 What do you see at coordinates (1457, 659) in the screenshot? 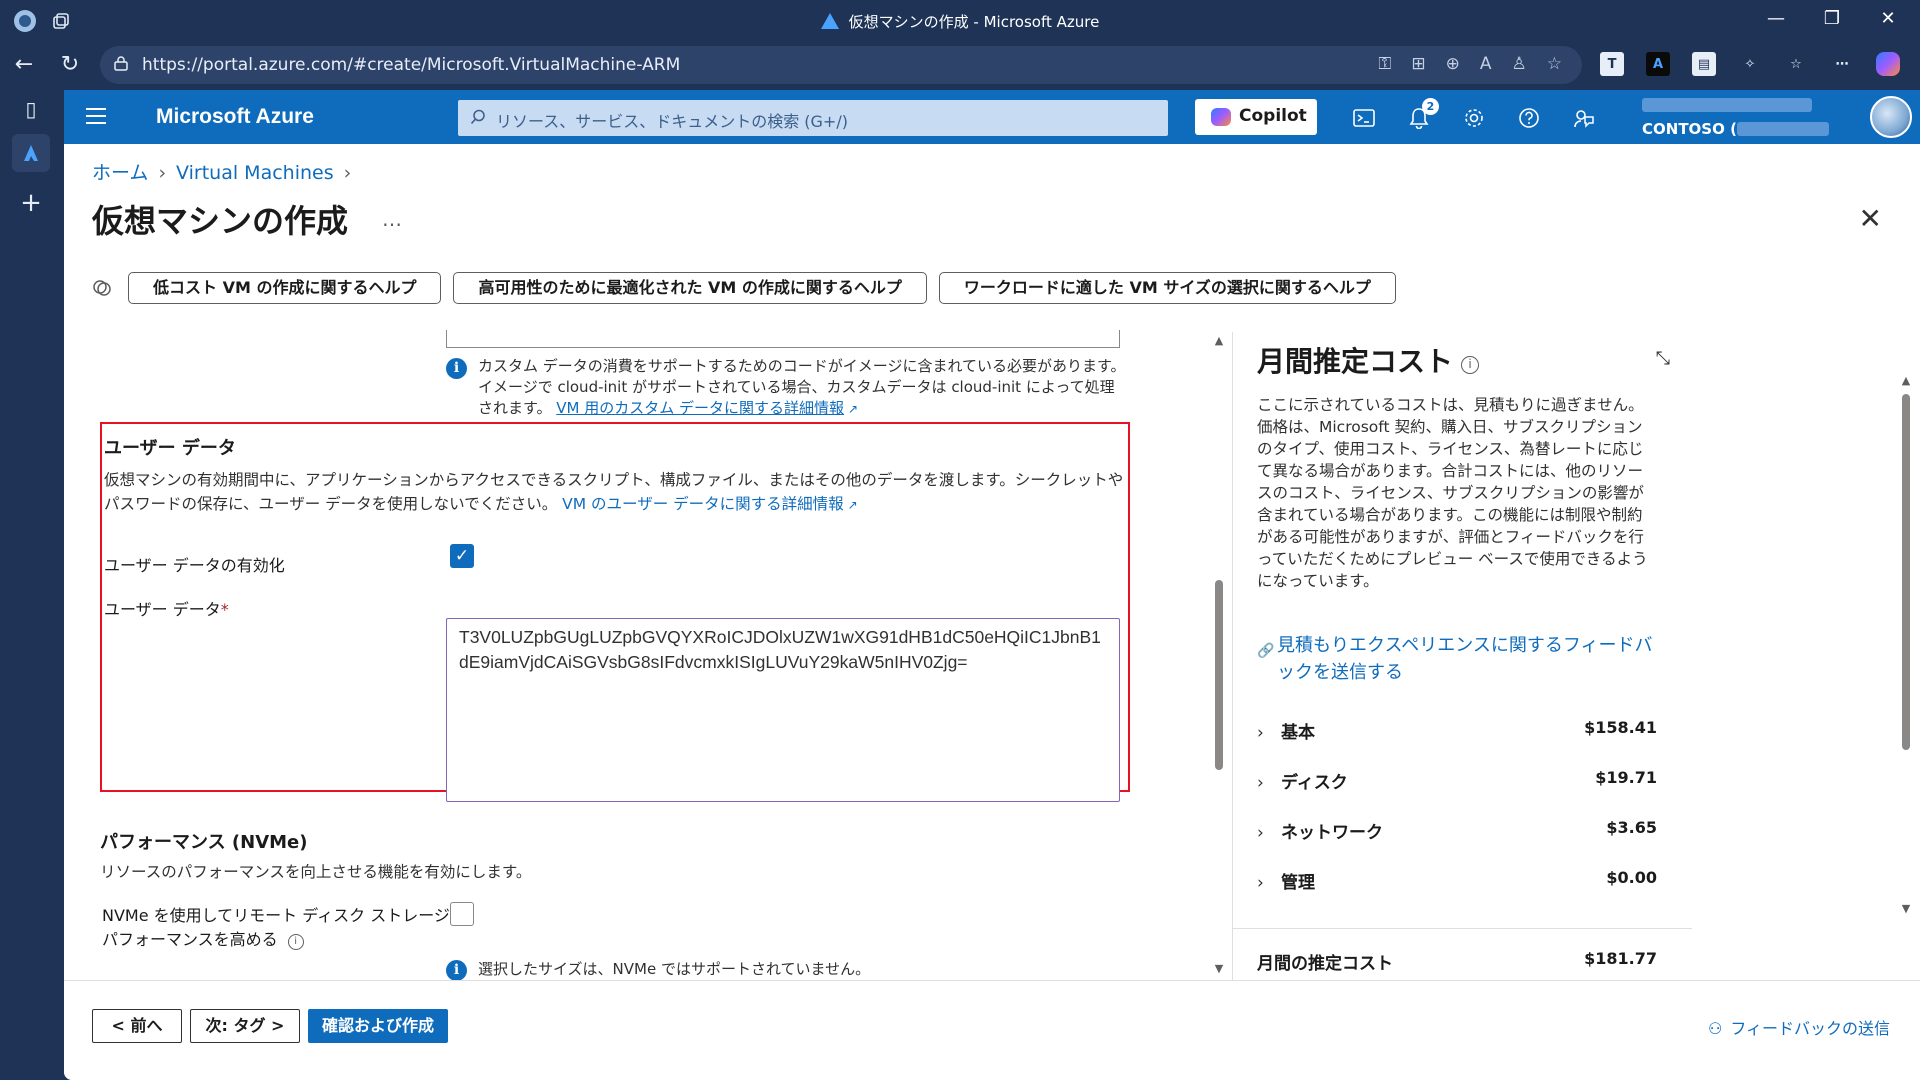
I see `estimate-feedback-link: 🔗 見積もりエクスペリエンスに関するフィードバックを送信する` at bounding box center [1457, 659].